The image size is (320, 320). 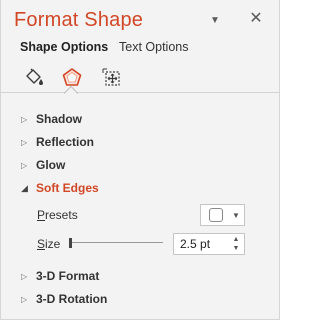 I want to click on task-pane-options-button: ▼, so click(x=215, y=20).